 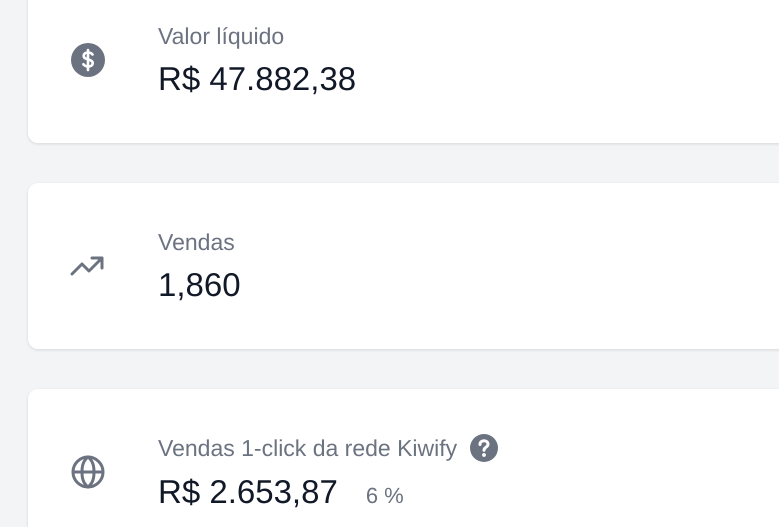 What do you see at coordinates (257, 79) in the screenshot?
I see `stat-value: R$ 47.882,38` at bounding box center [257, 79].